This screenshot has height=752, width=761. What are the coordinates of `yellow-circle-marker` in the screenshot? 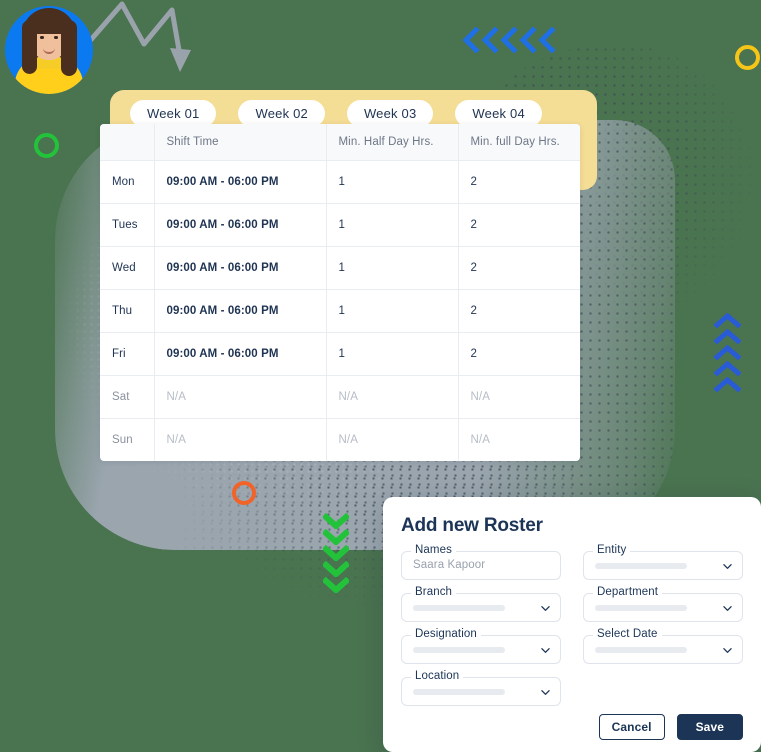 It's located at (747, 57).